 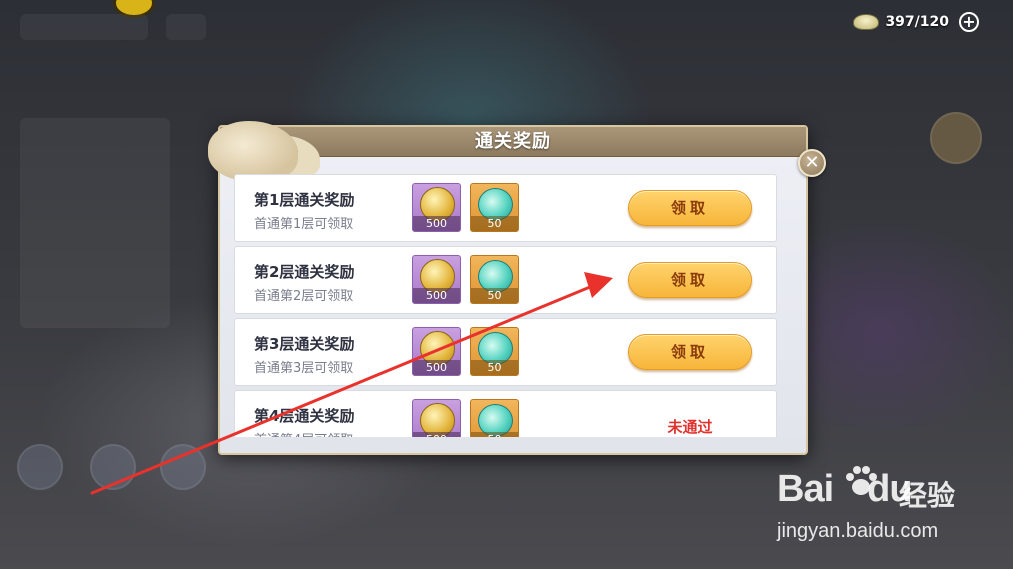 What do you see at coordinates (927, 495) in the screenshot?
I see `watermark-cn: 经验` at bounding box center [927, 495].